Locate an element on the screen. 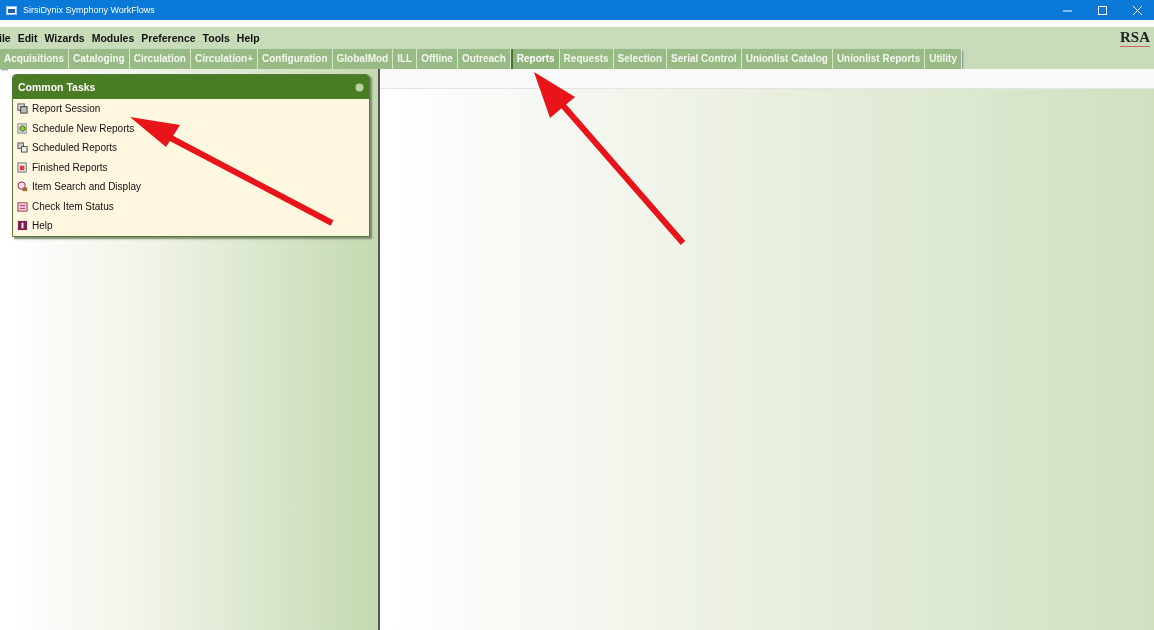 This screenshot has height=630, width=1154. module-tab: Circulation+ is located at coordinates (224, 58).